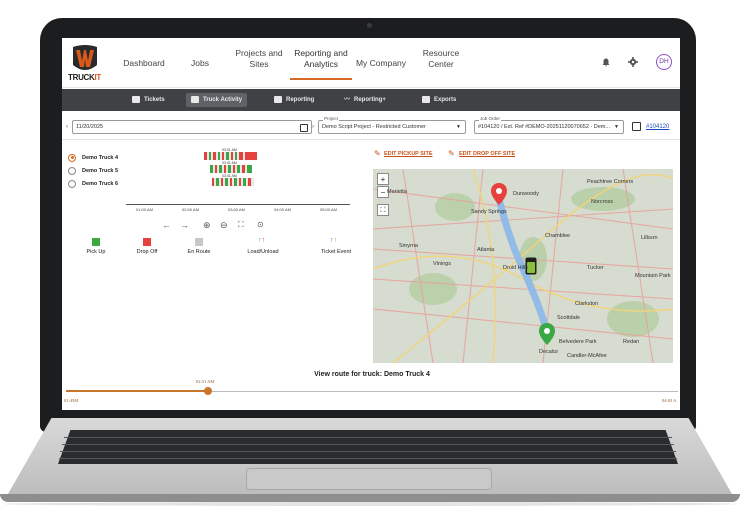  I want to click on trend-icon: 〰, so click(347, 100).